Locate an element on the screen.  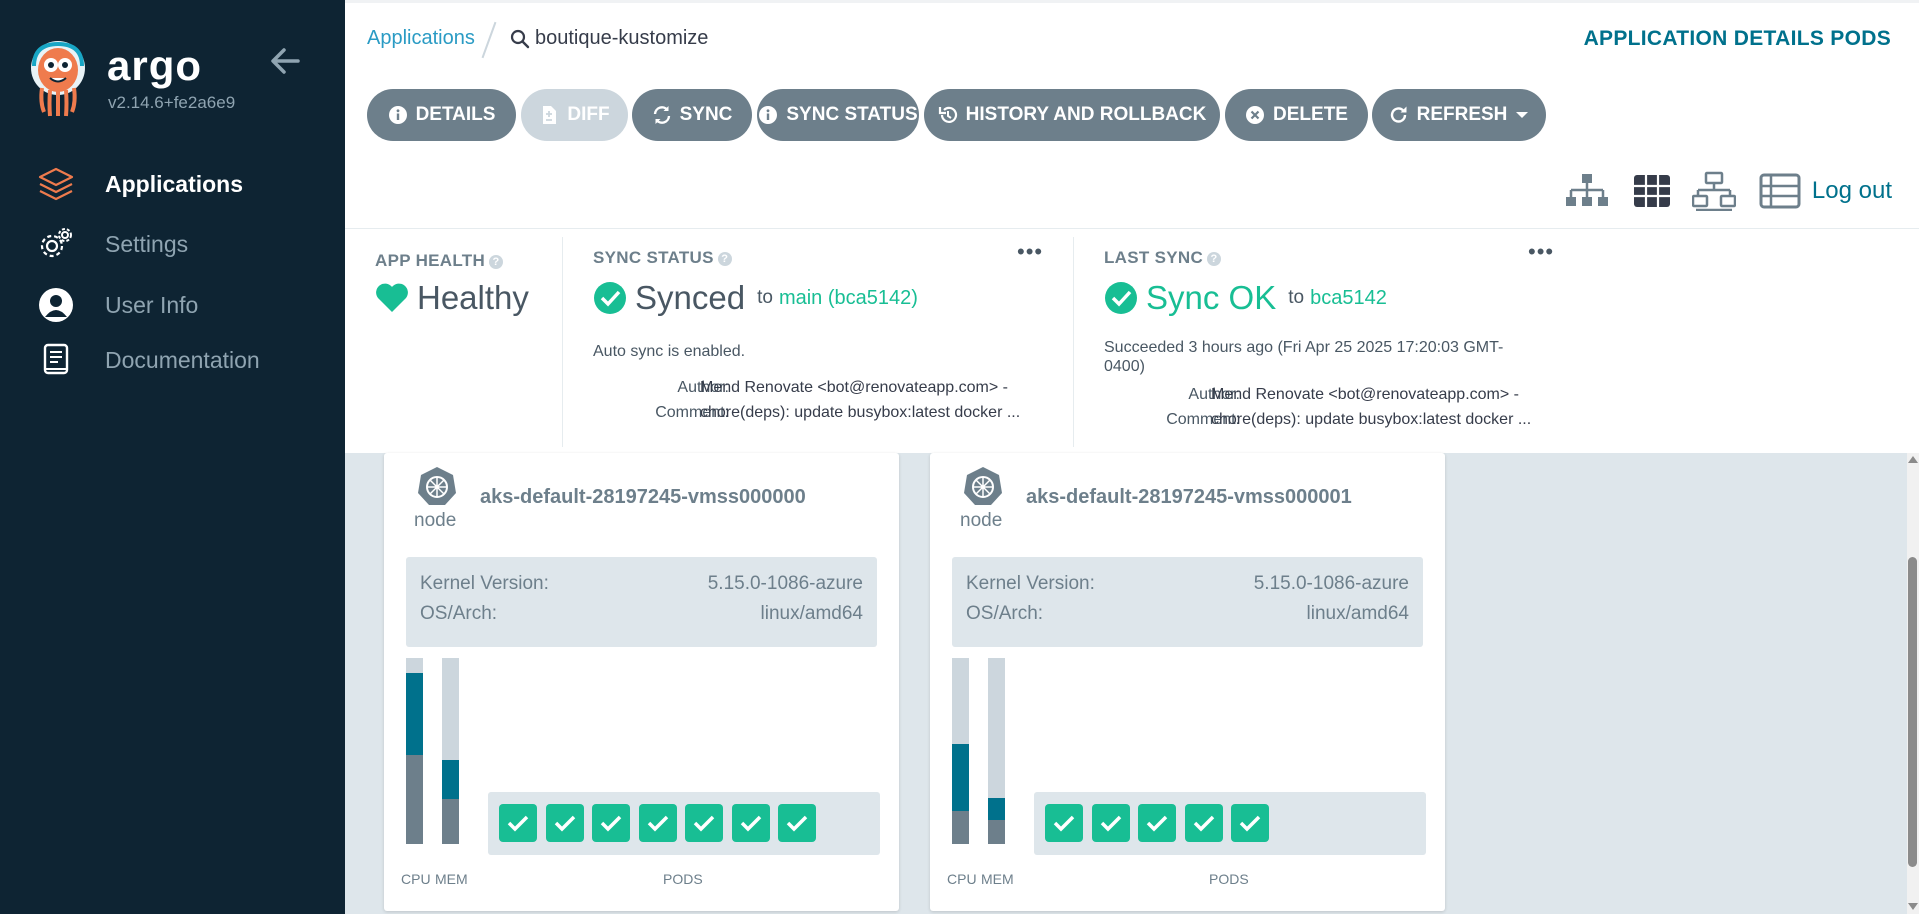
scroll-down-arrow-icon is located at coordinates (1913, 906).